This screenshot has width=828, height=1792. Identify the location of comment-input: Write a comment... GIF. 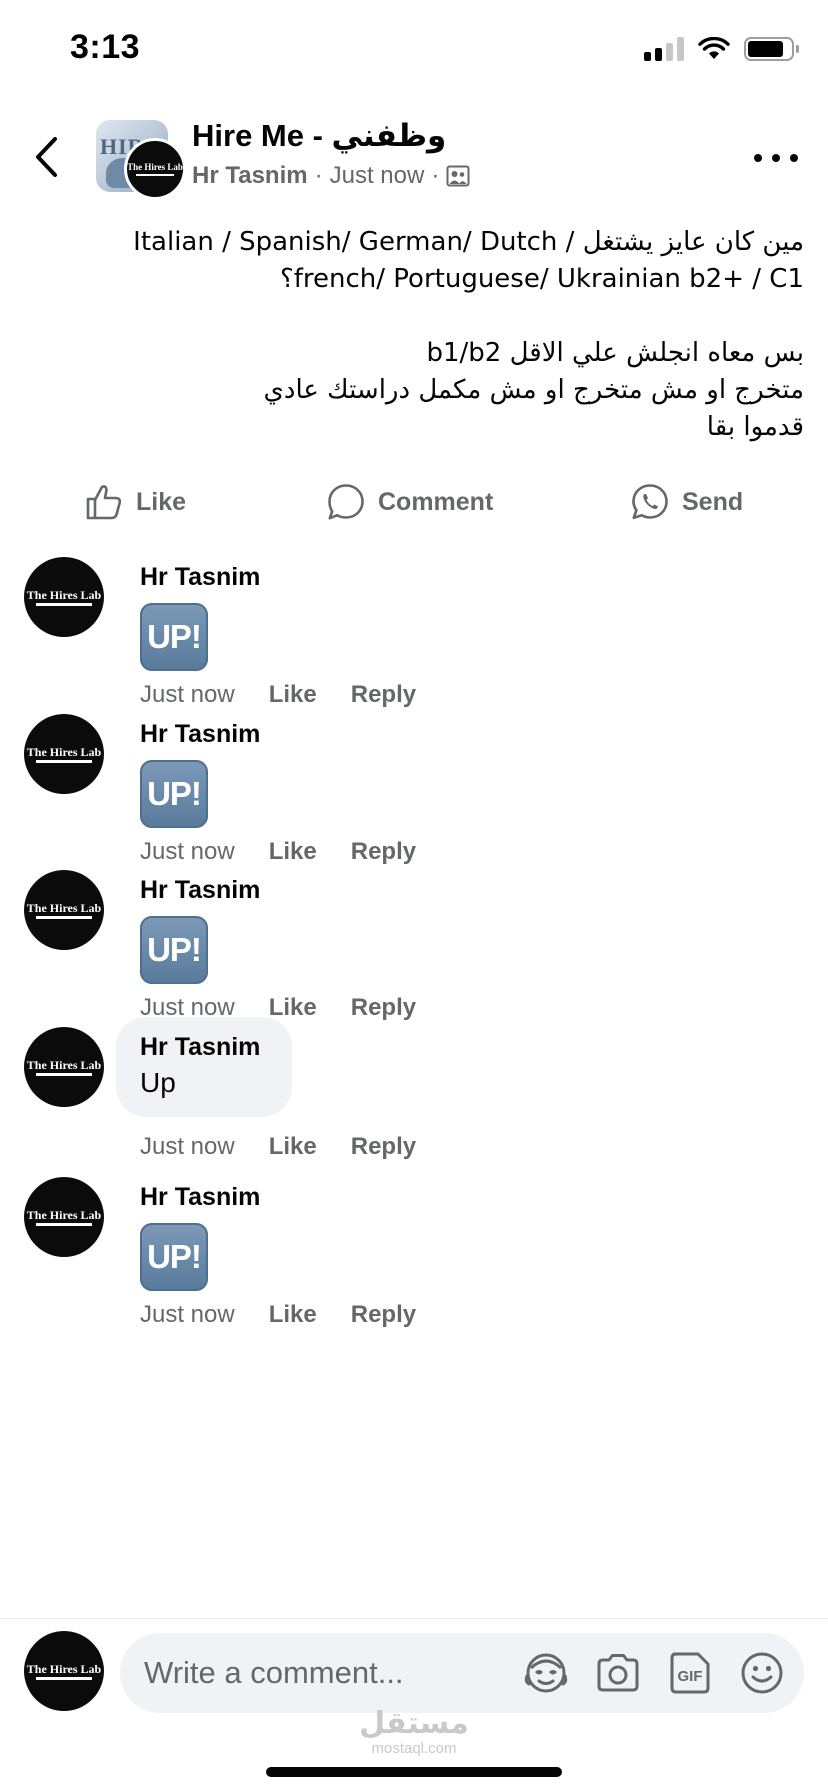
(462, 1673).